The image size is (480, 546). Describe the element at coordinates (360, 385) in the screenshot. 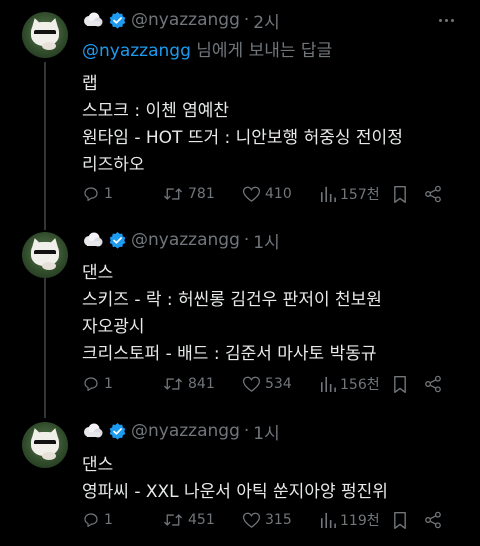

I see `views-count: 156천` at that location.